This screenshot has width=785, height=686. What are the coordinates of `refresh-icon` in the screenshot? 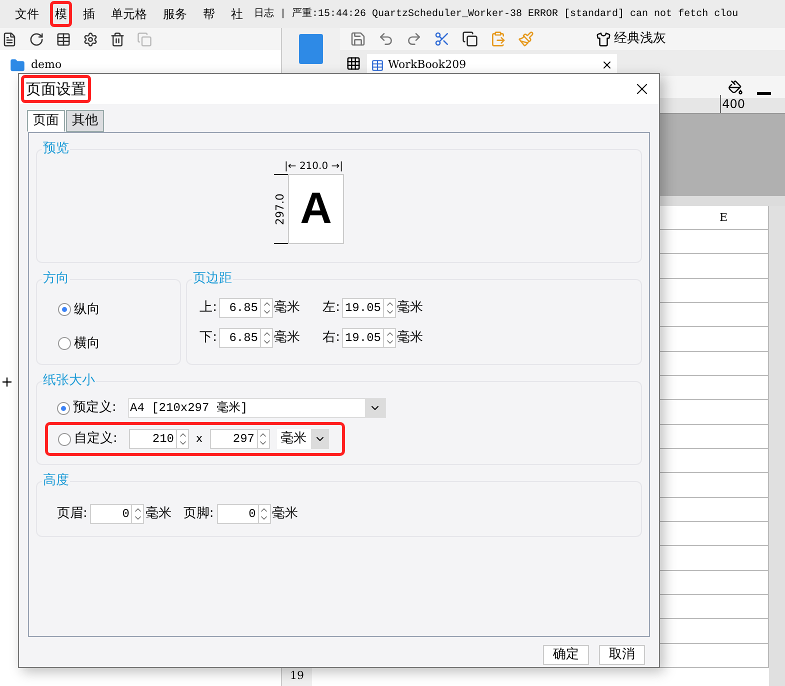 It's located at (36, 39).